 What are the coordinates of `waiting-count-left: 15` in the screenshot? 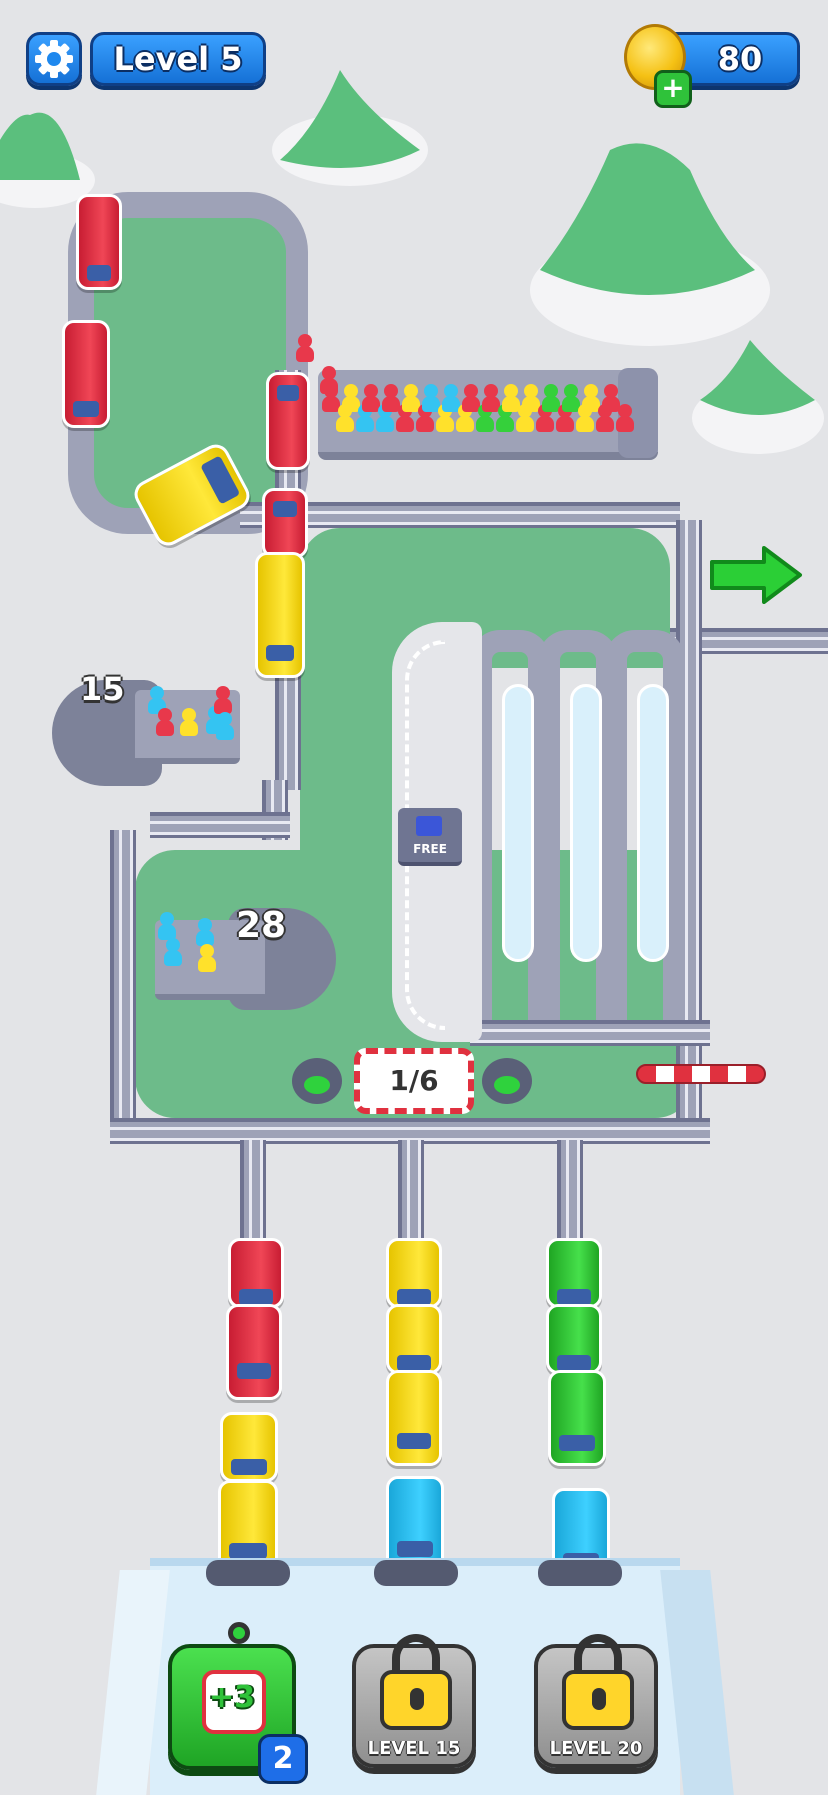 It's located at (102, 689).